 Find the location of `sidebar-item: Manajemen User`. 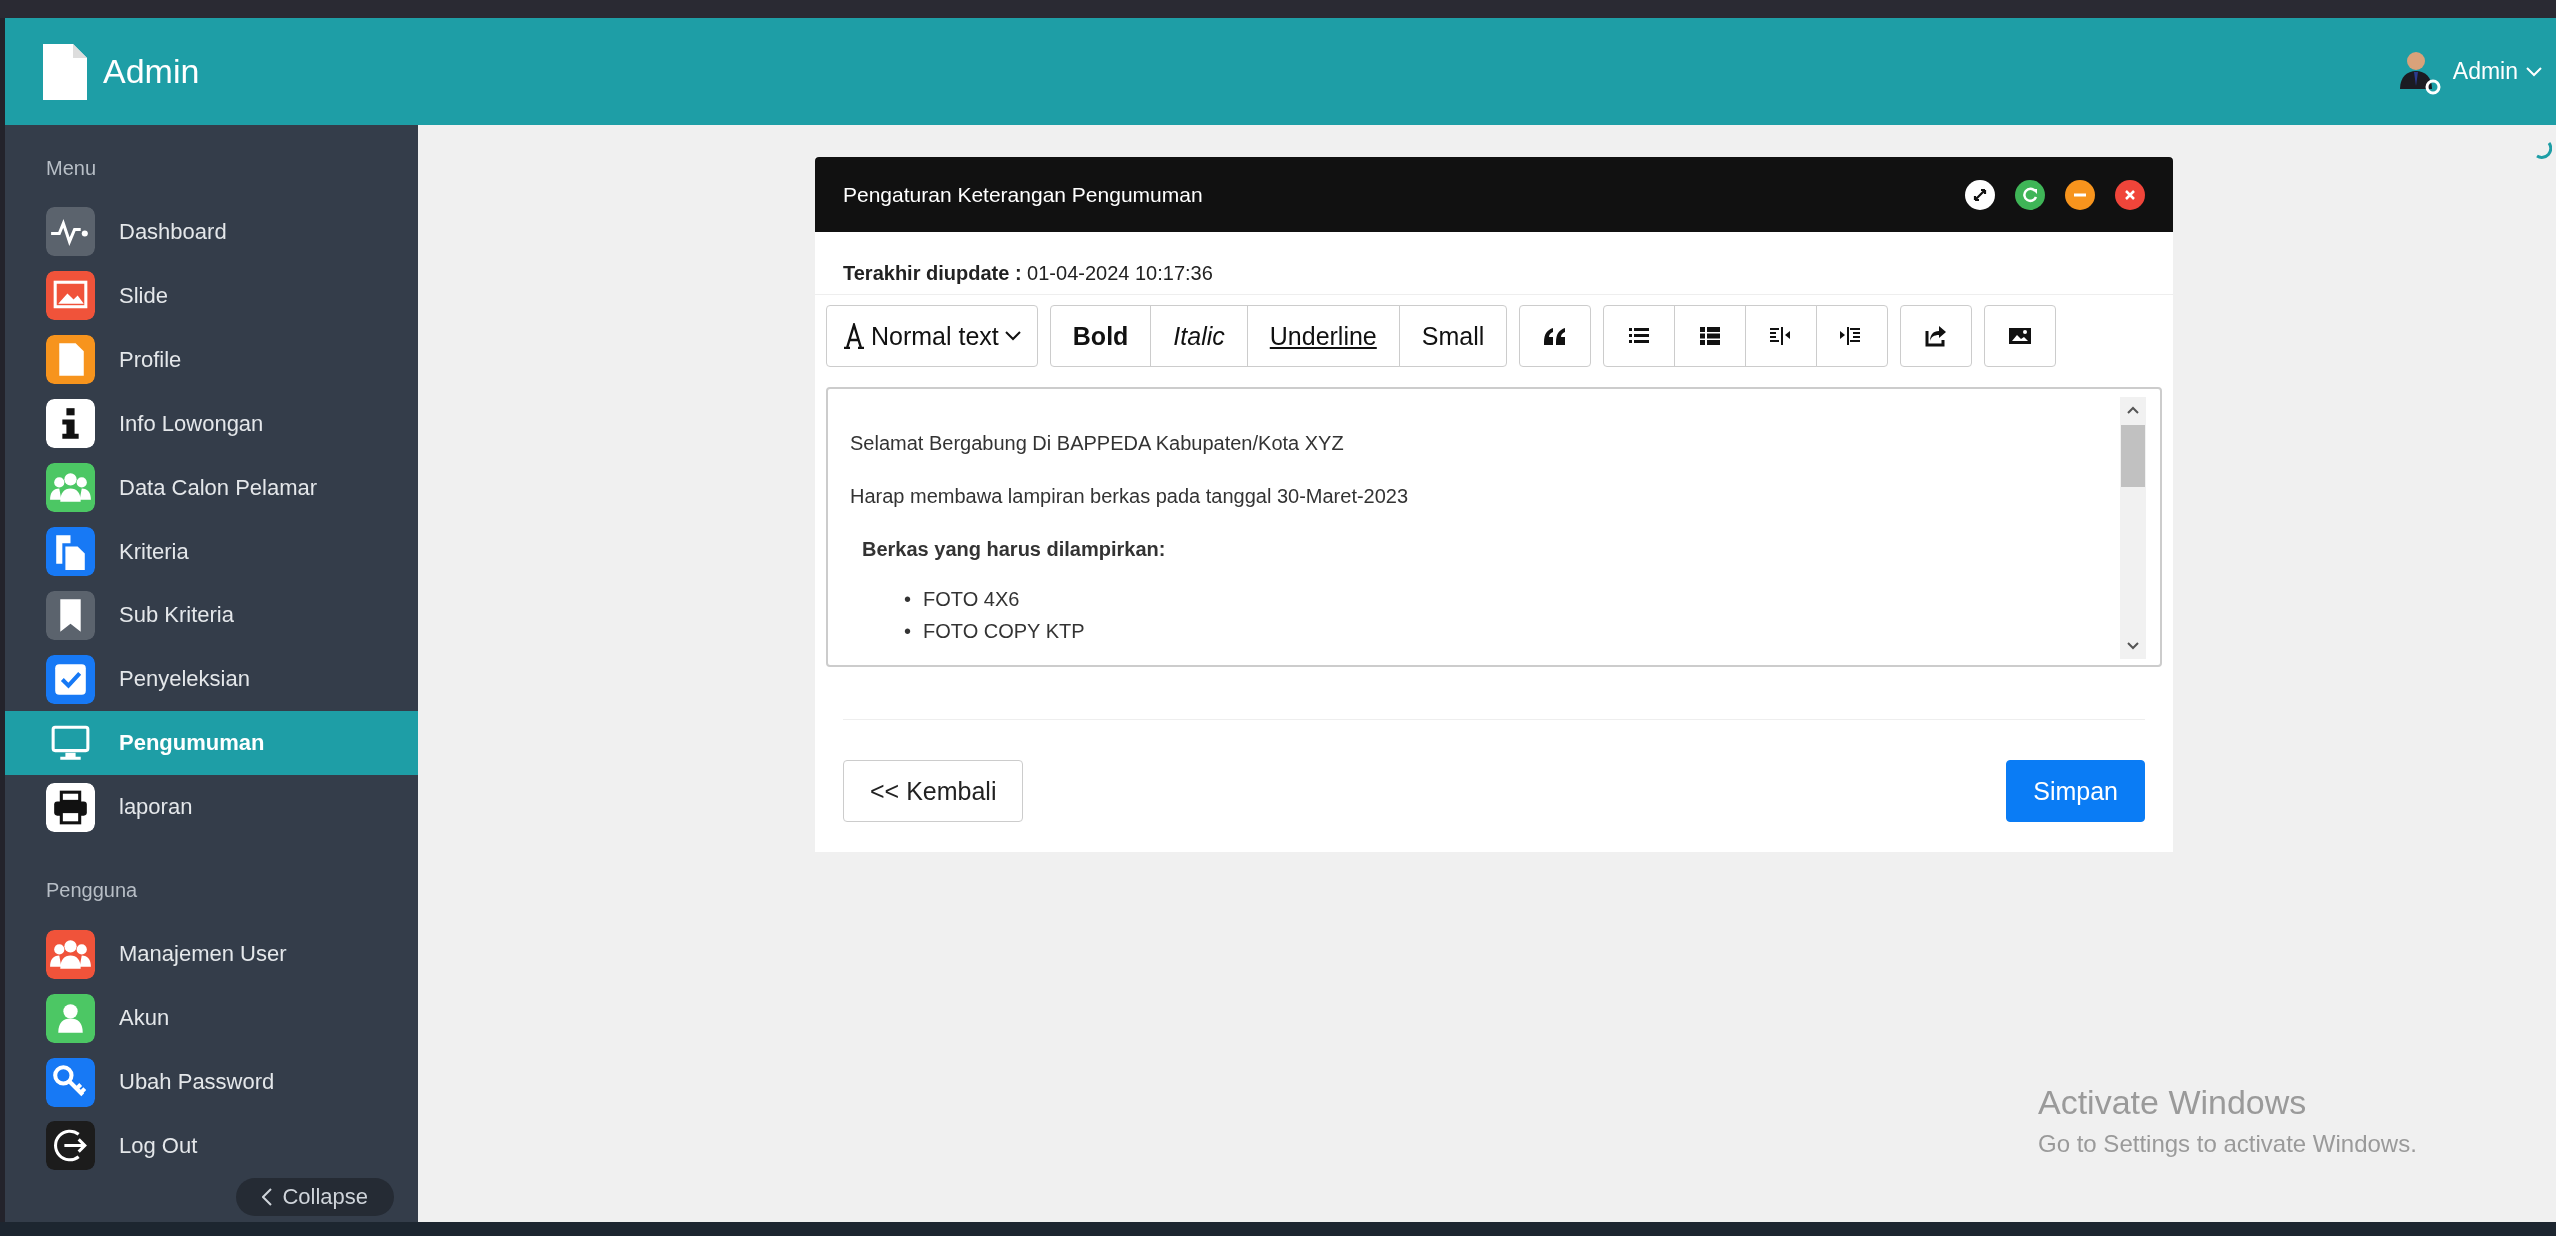

sidebar-item: Manajemen User is located at coordinates (211, 954).